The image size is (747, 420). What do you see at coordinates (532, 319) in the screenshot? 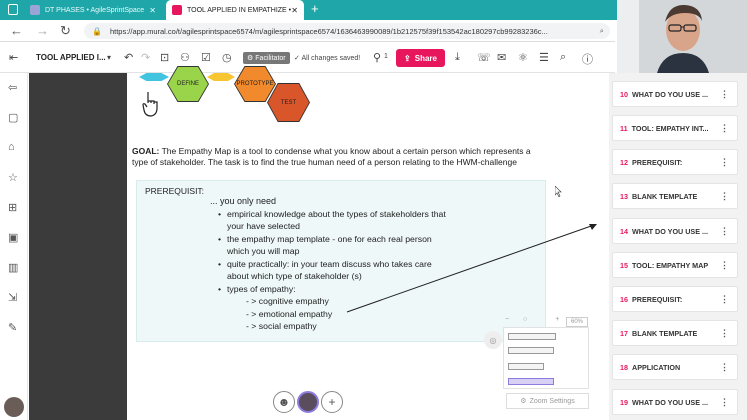
I see `zoom-controls: − ○ +` at bounding box center [532, 319].